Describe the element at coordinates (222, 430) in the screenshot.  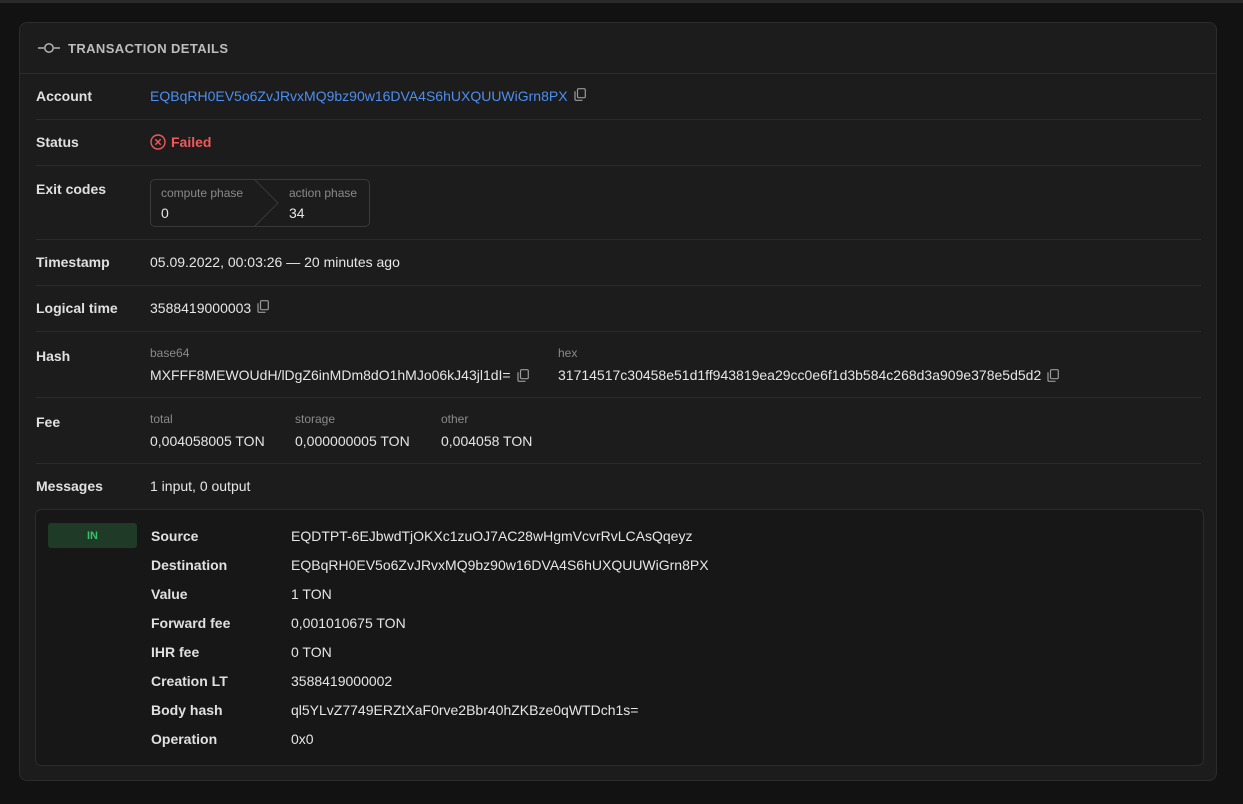
I see `fee-total: total 0,004058005 TON` at that location.